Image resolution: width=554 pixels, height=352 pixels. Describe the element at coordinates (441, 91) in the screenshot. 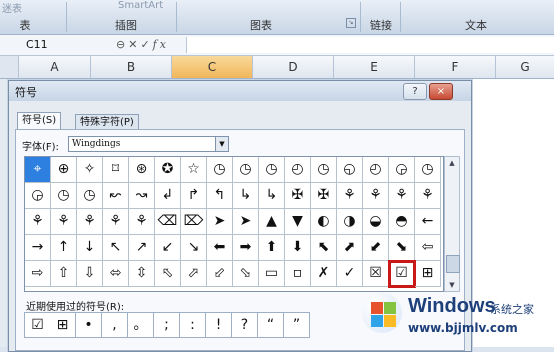

I see `close-button: ×` at that location.